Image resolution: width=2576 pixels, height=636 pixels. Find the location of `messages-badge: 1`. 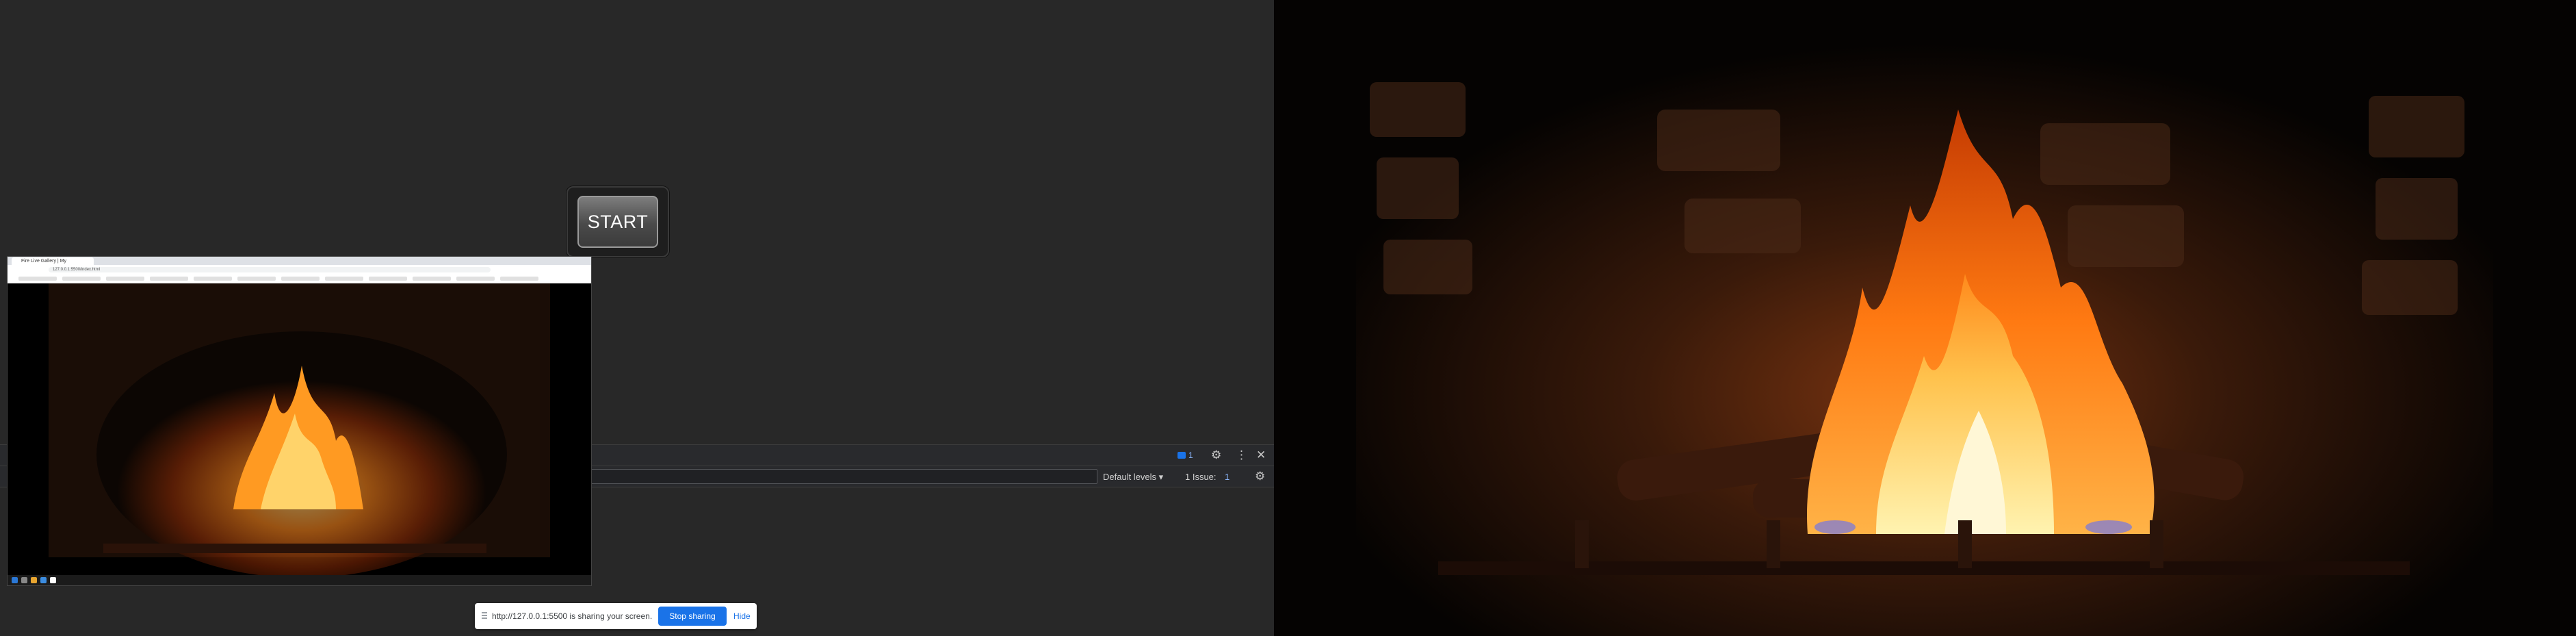

messages-badge: 1 is located at coordinates (1185, 455).